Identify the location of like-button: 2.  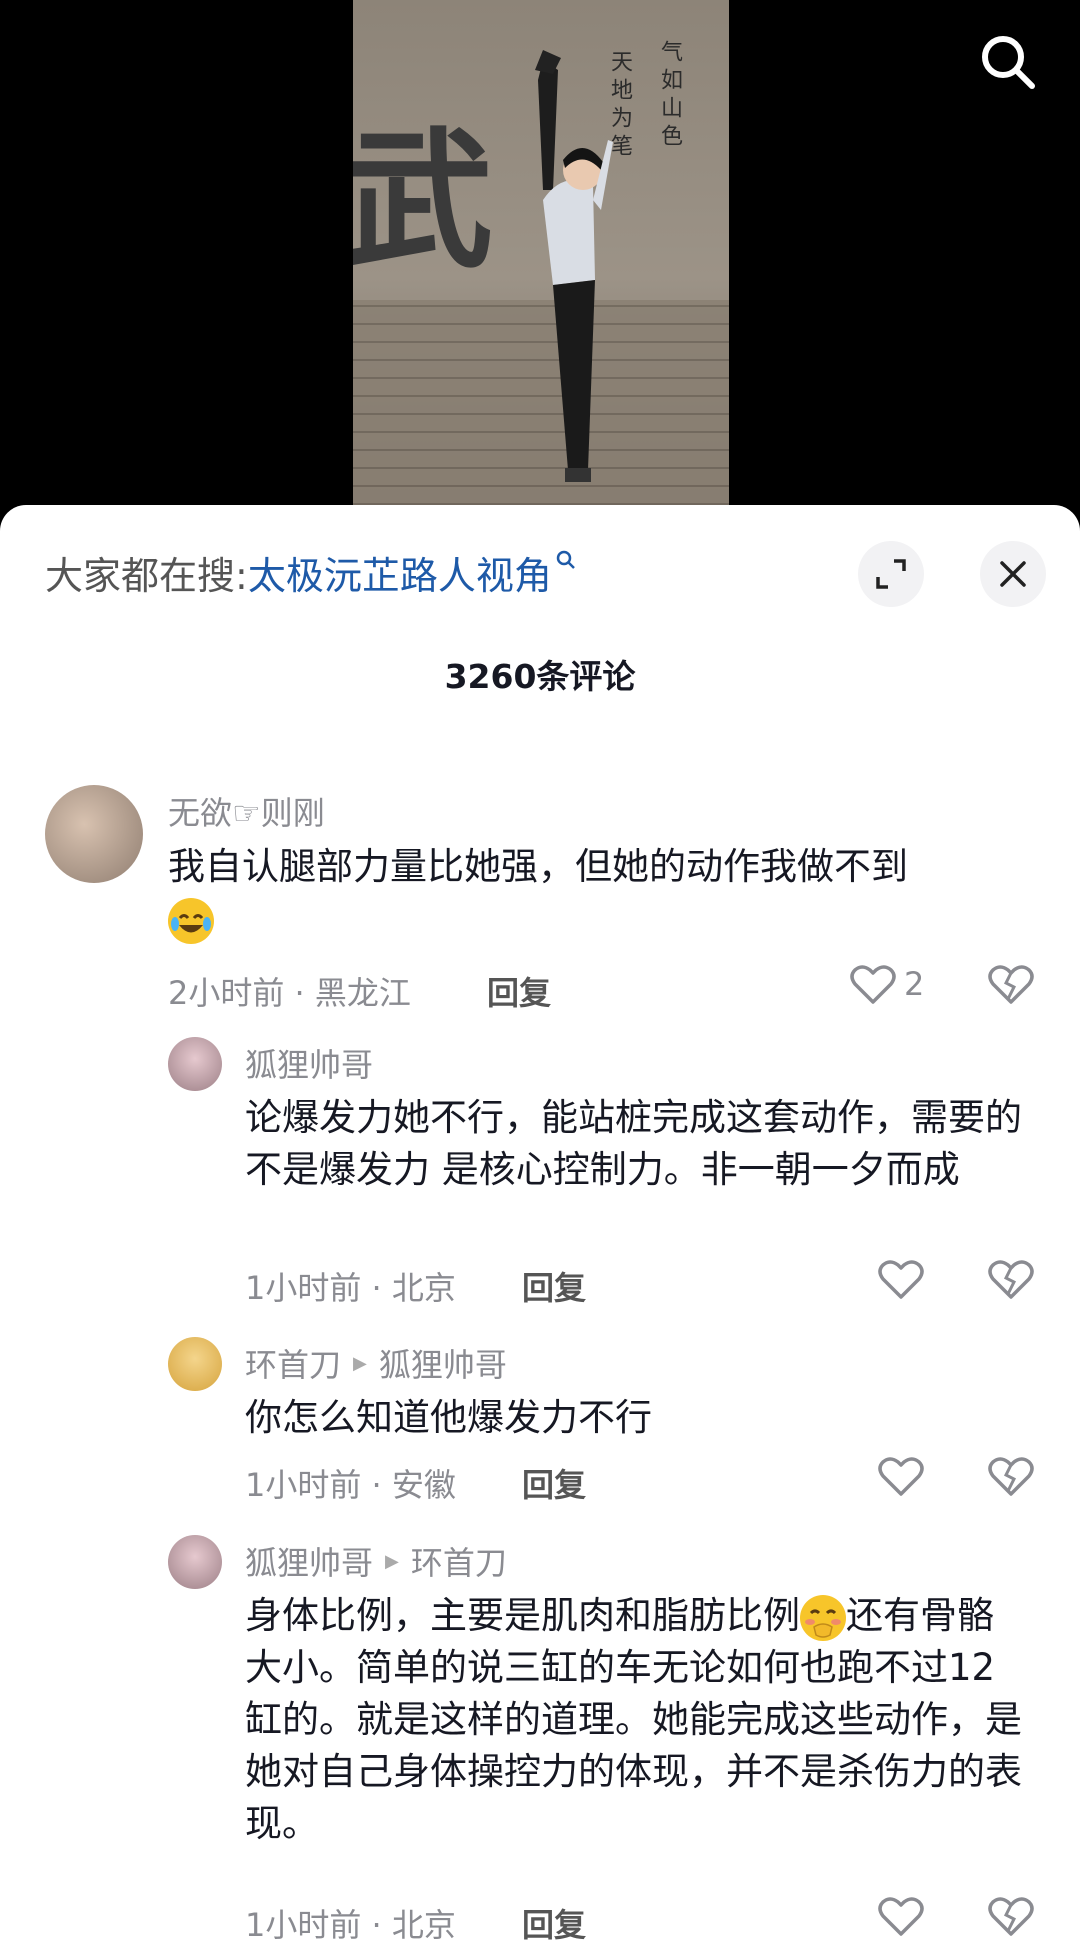
(887, 984).